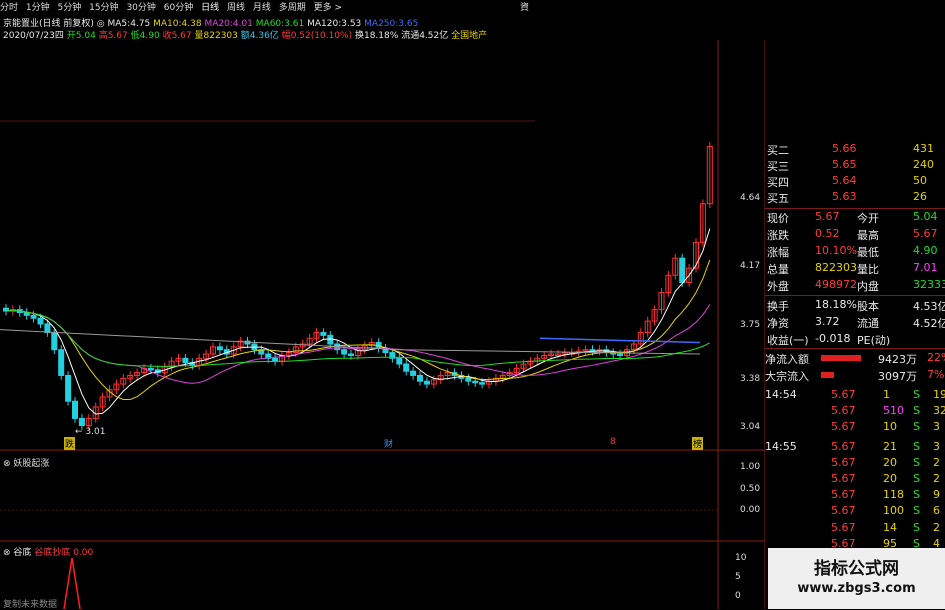 The image size is (945, 610). Describe the element at coordinates (750, 489) in the screenshot. I see `sub1-tick-2: 0.50` at that location.